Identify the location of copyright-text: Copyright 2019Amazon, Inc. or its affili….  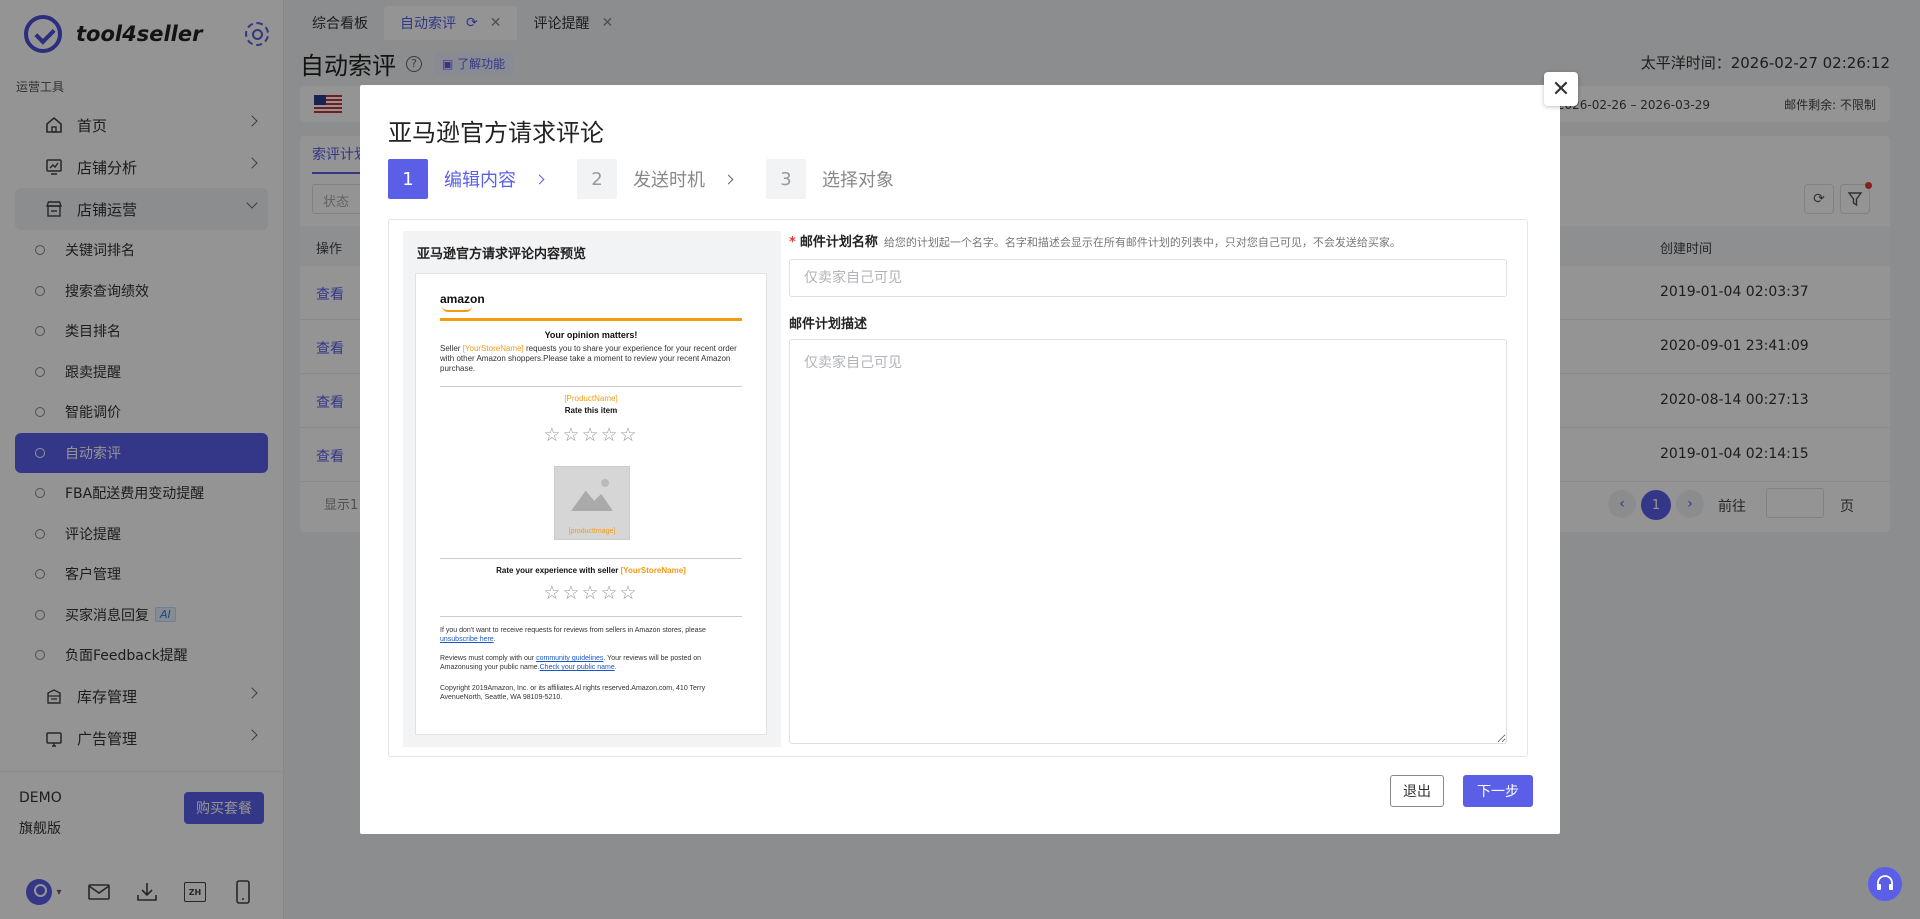
(573, 693).